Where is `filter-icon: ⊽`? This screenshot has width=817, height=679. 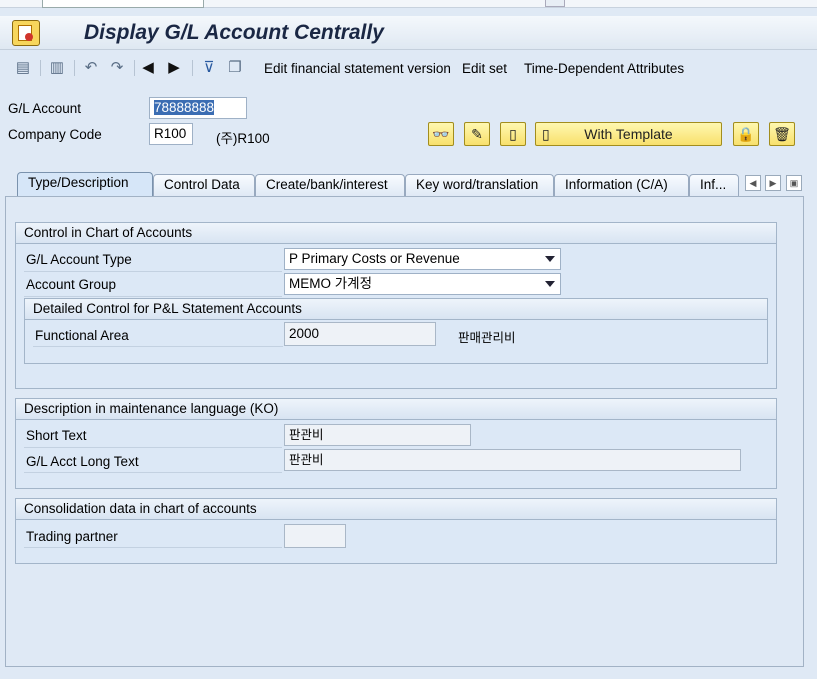 filter-icon: ⊽ is located at coordinates (209, 68).